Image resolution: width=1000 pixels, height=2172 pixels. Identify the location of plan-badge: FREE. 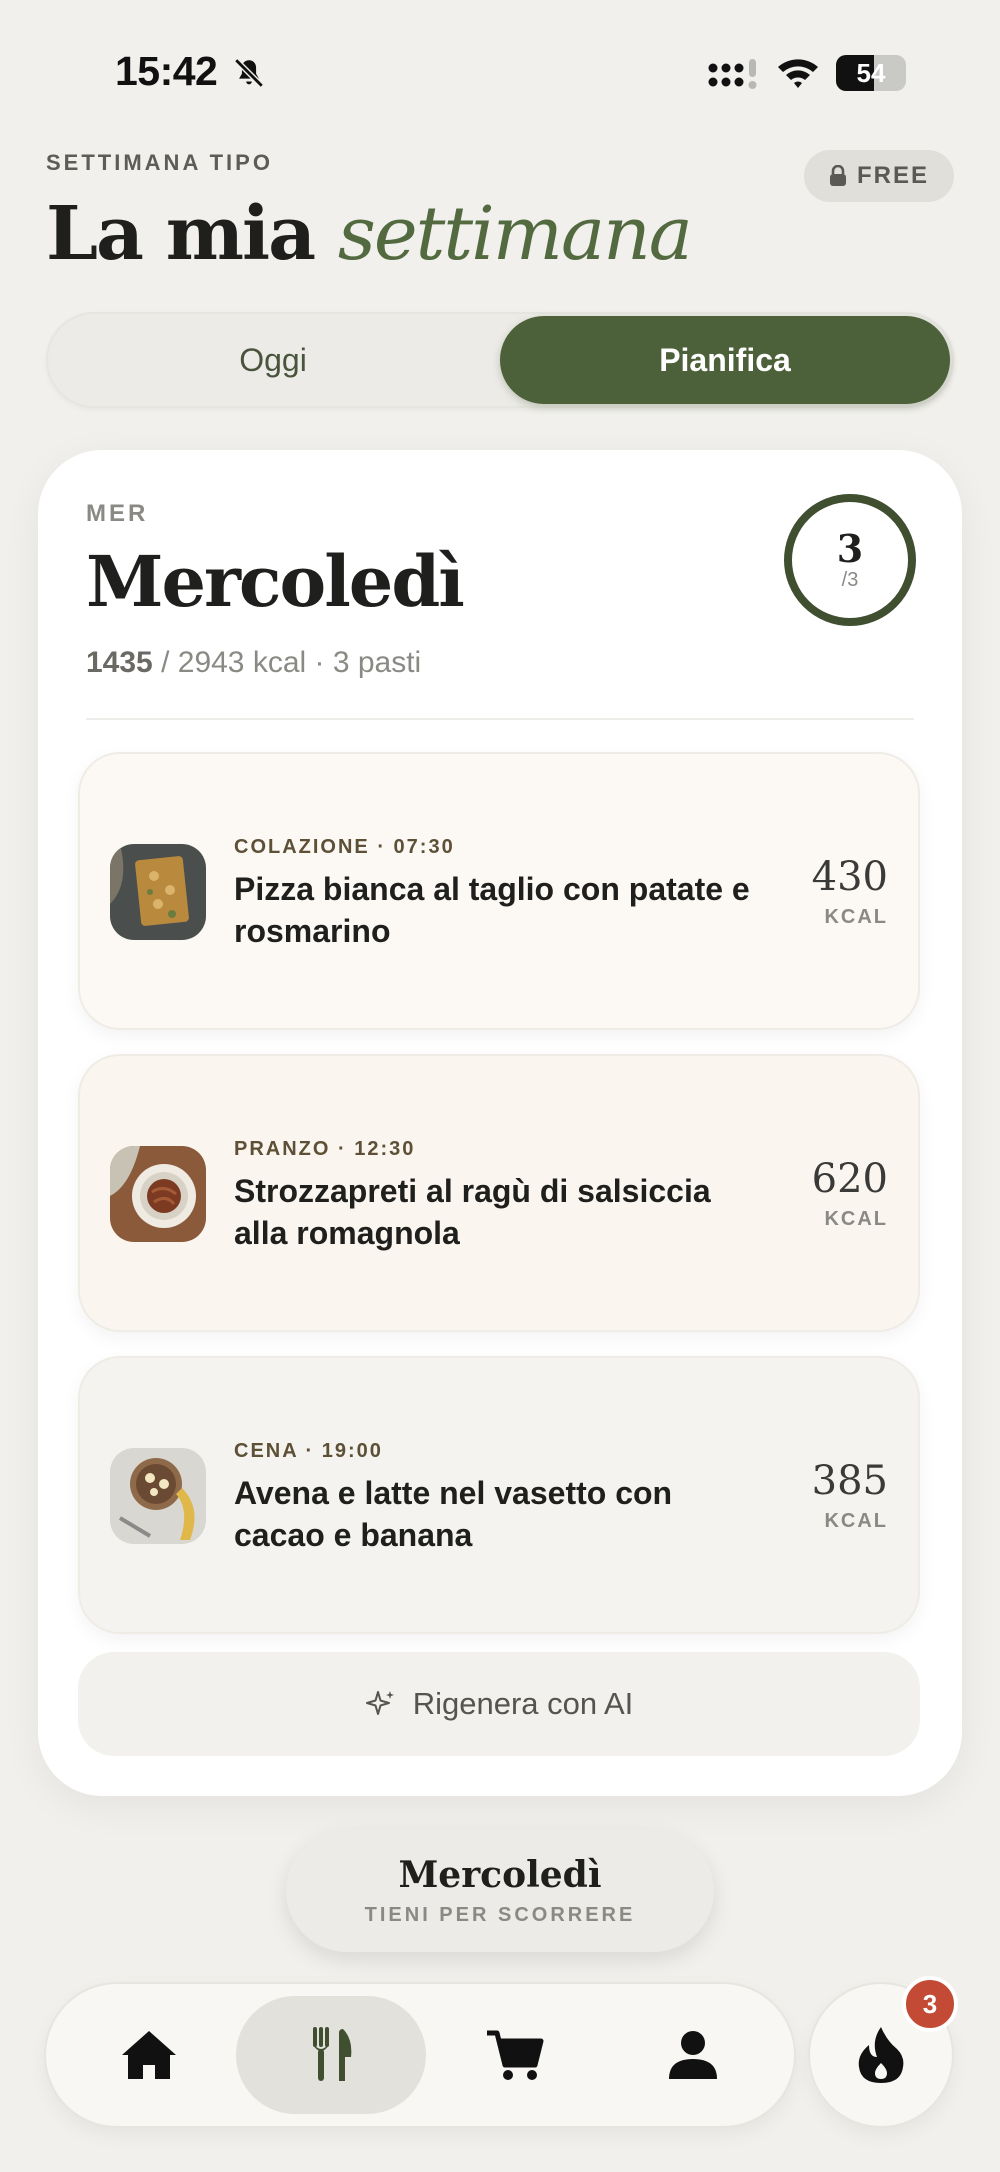
(879, 176).